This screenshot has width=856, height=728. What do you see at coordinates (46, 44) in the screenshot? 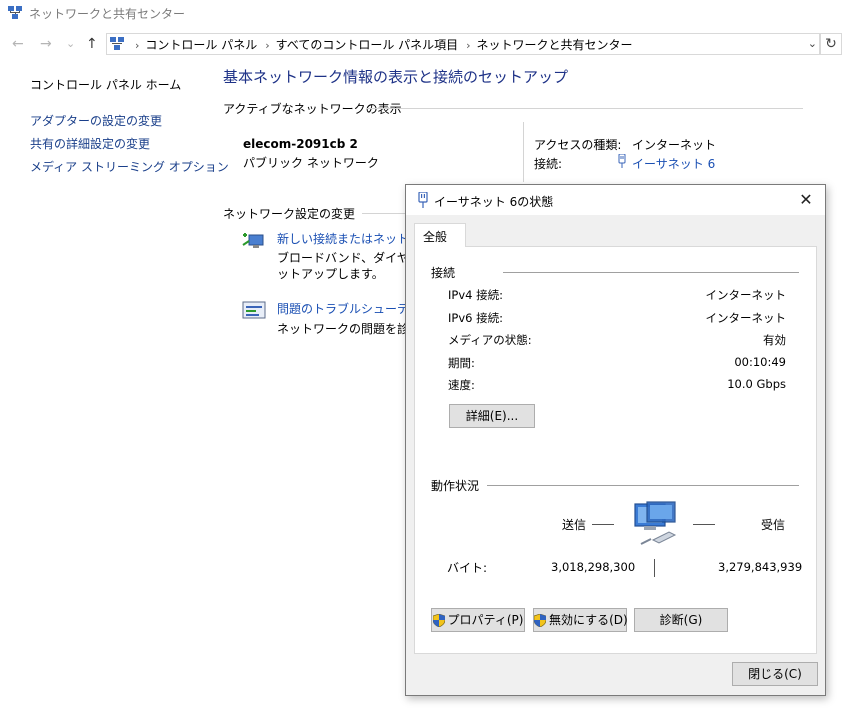
I see `forward-arrow-icon: →` at bounding box center [46, 44].